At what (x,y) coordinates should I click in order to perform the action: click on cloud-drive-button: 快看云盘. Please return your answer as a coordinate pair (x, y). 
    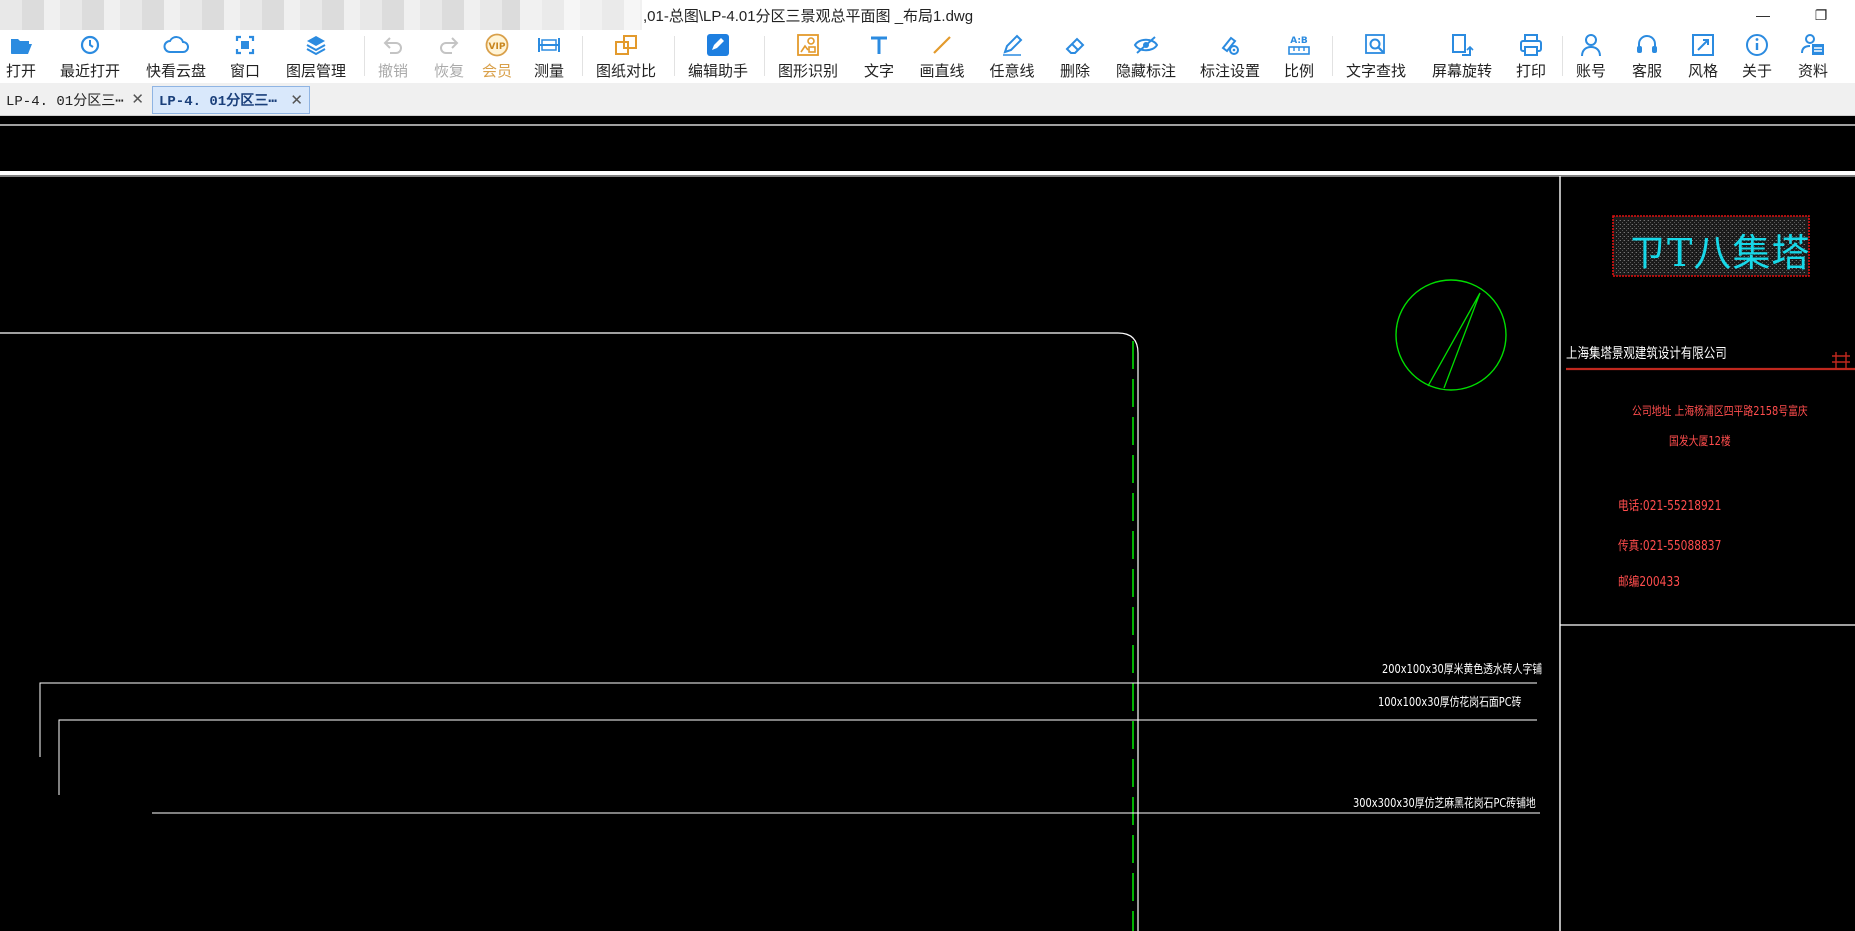
    Looking at the image, I should click on (176, 57).